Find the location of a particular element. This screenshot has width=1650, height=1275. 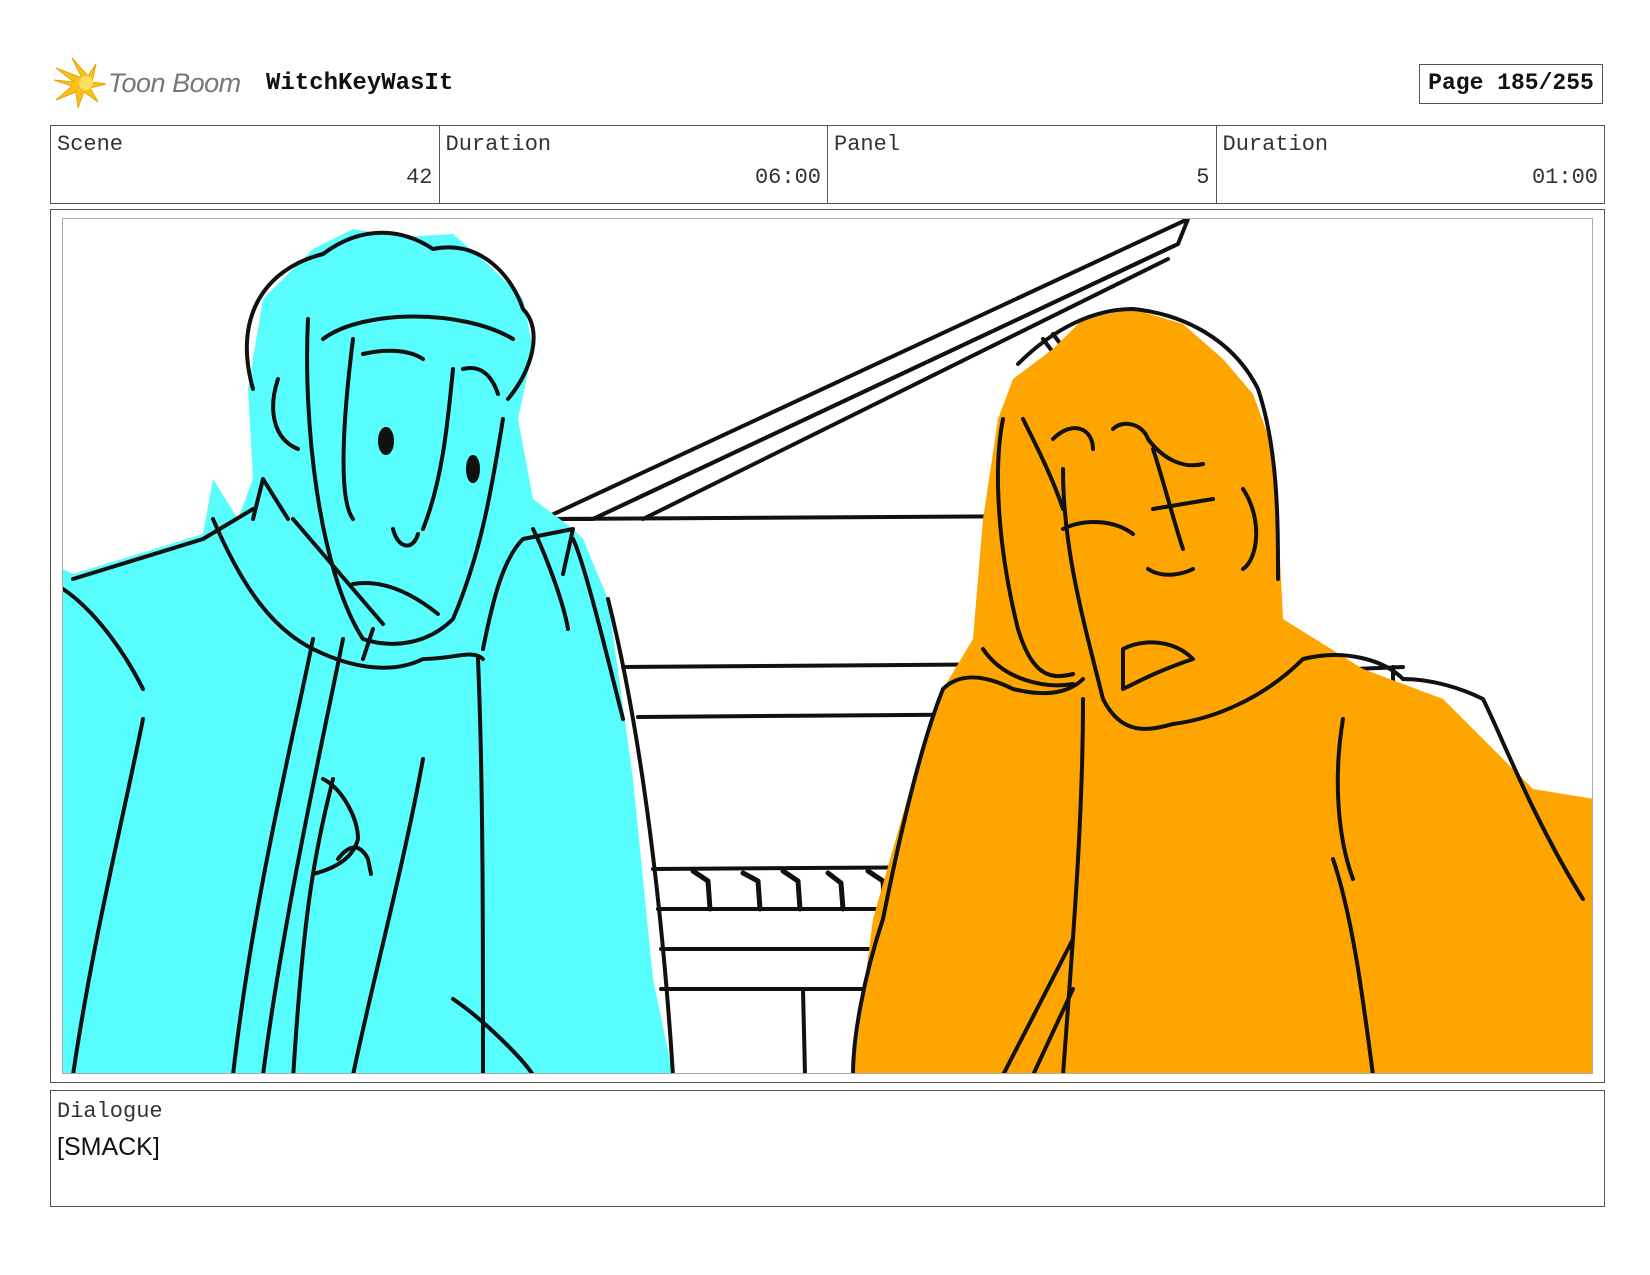

scene-duration-label: Duration is located at coordinates (498, 144).